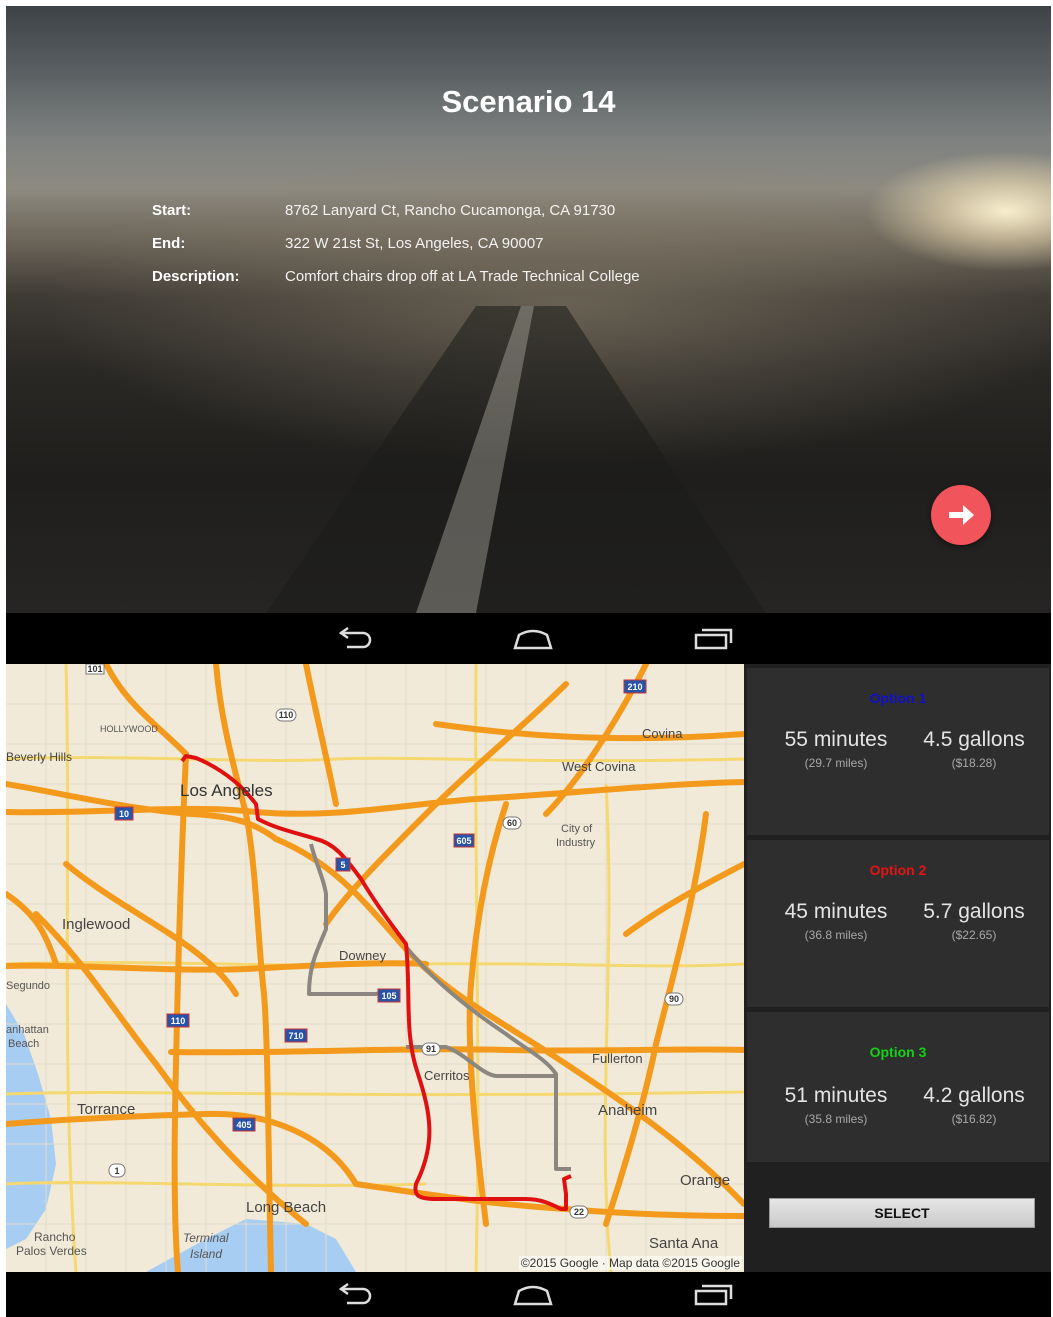  What do you see at coordinates (51, 1251) in the screenshot?
I see `place-rancho-palos-verdes-line2: Palos Verdes` at bounding box center [51, 1251].